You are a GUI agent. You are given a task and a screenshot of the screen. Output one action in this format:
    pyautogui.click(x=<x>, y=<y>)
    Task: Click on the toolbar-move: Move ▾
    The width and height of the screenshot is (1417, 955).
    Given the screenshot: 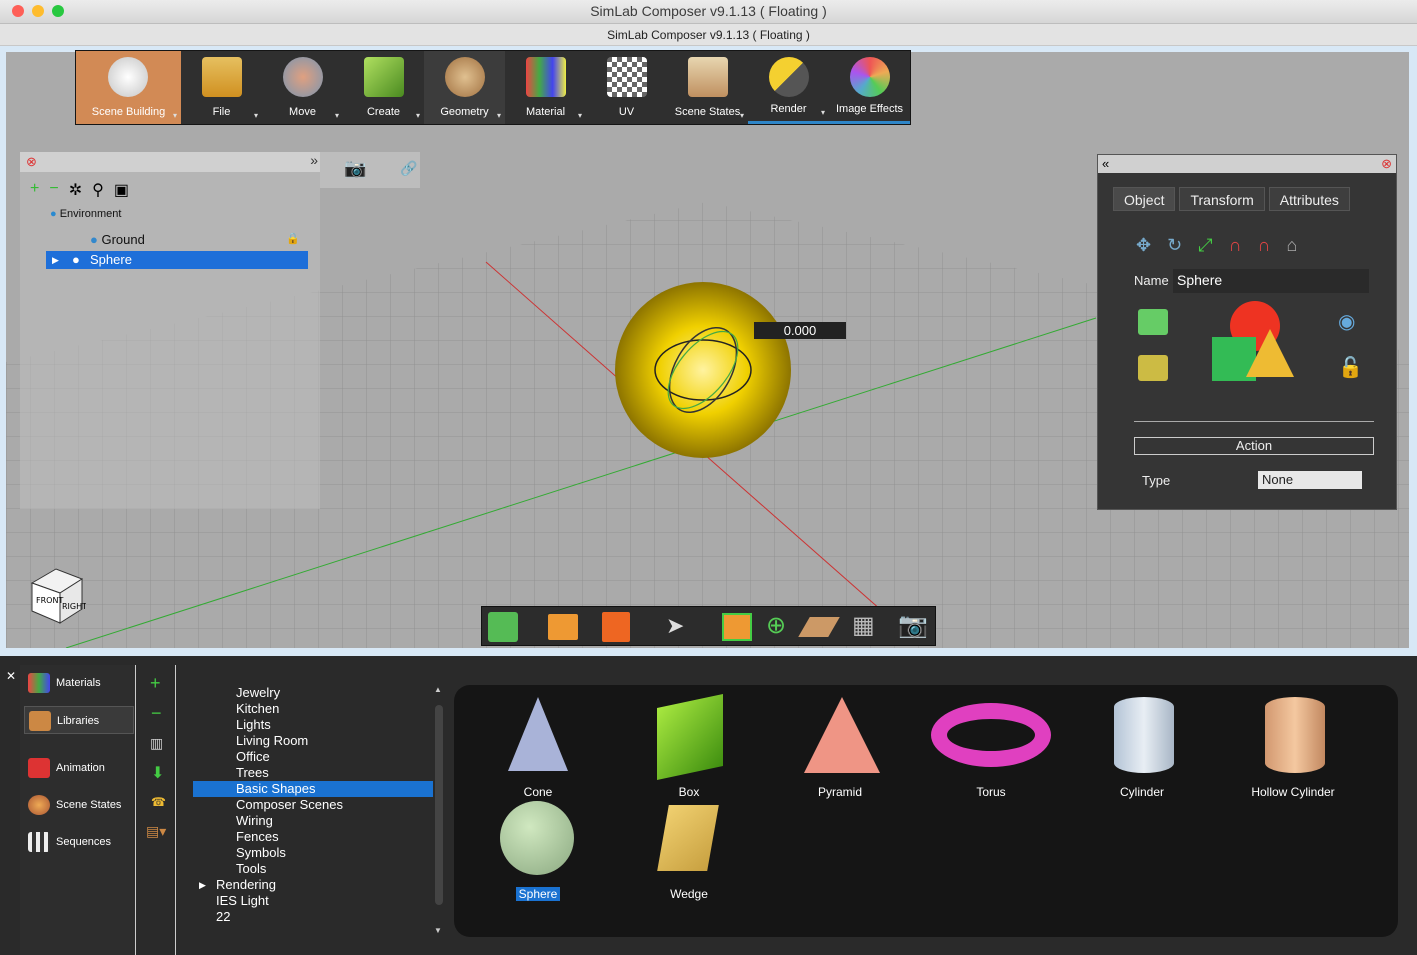 What is the action you would take?
    pyautogui.click(x=302, y=87)
    